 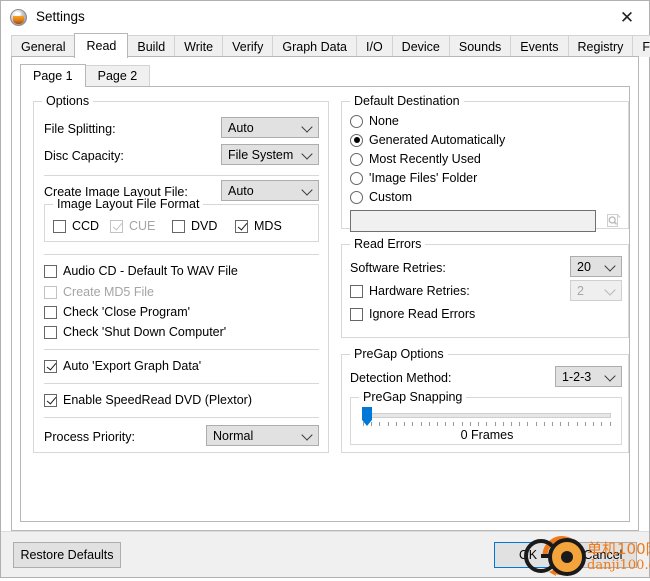 I want to click on radio-destination-image-files-folder: 'Image Files' Folder, so click(x=413, y=178).